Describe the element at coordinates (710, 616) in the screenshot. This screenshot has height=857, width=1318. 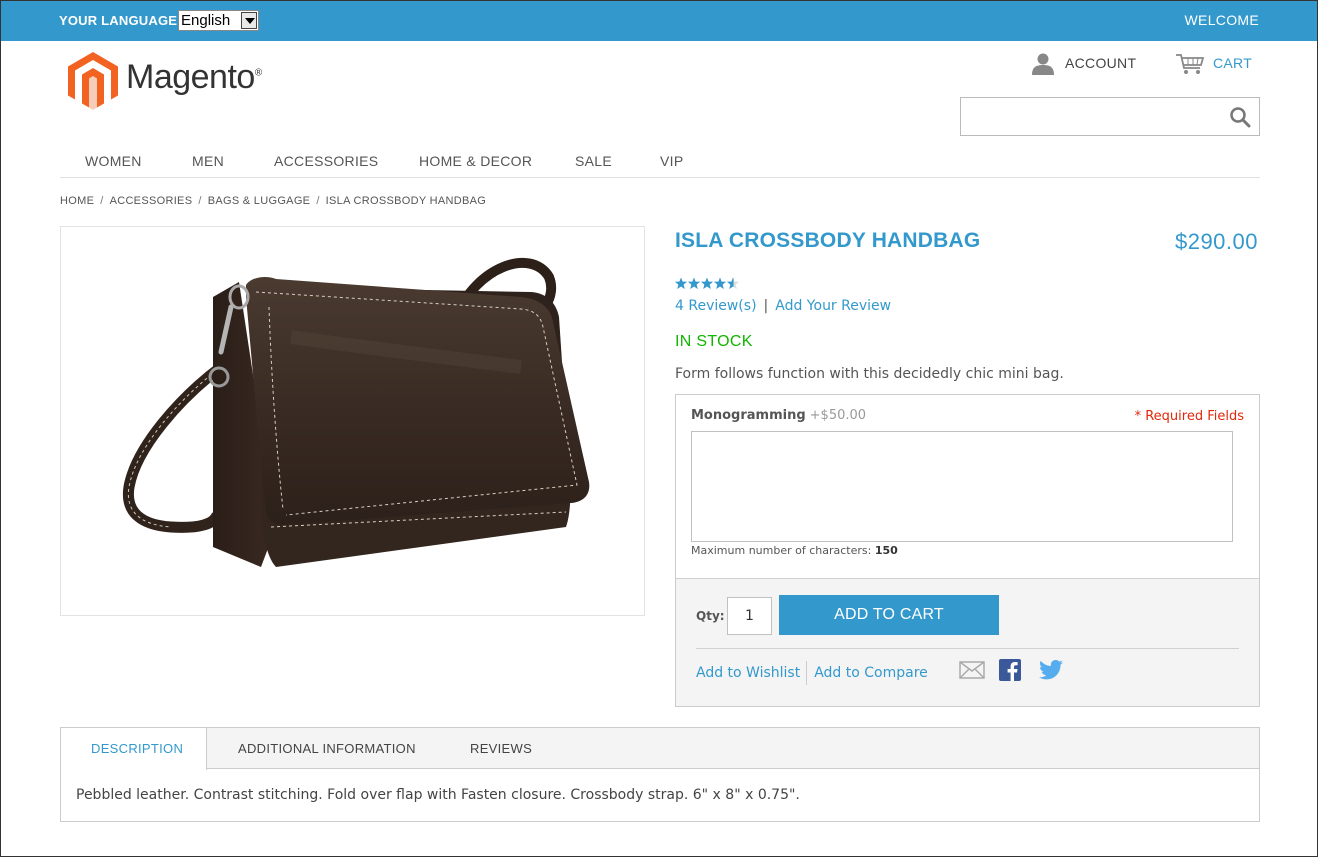
I see `qty-label: Qty:` at that location.